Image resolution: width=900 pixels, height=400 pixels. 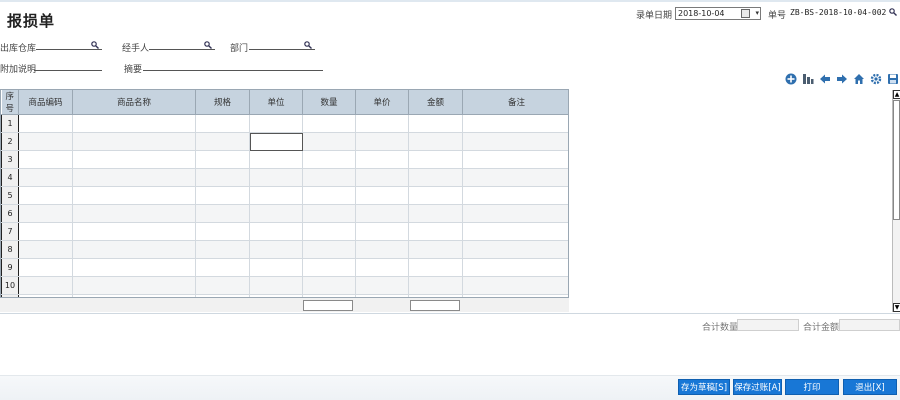 I want to click on table-row: 1, so click(x=284, y=123).